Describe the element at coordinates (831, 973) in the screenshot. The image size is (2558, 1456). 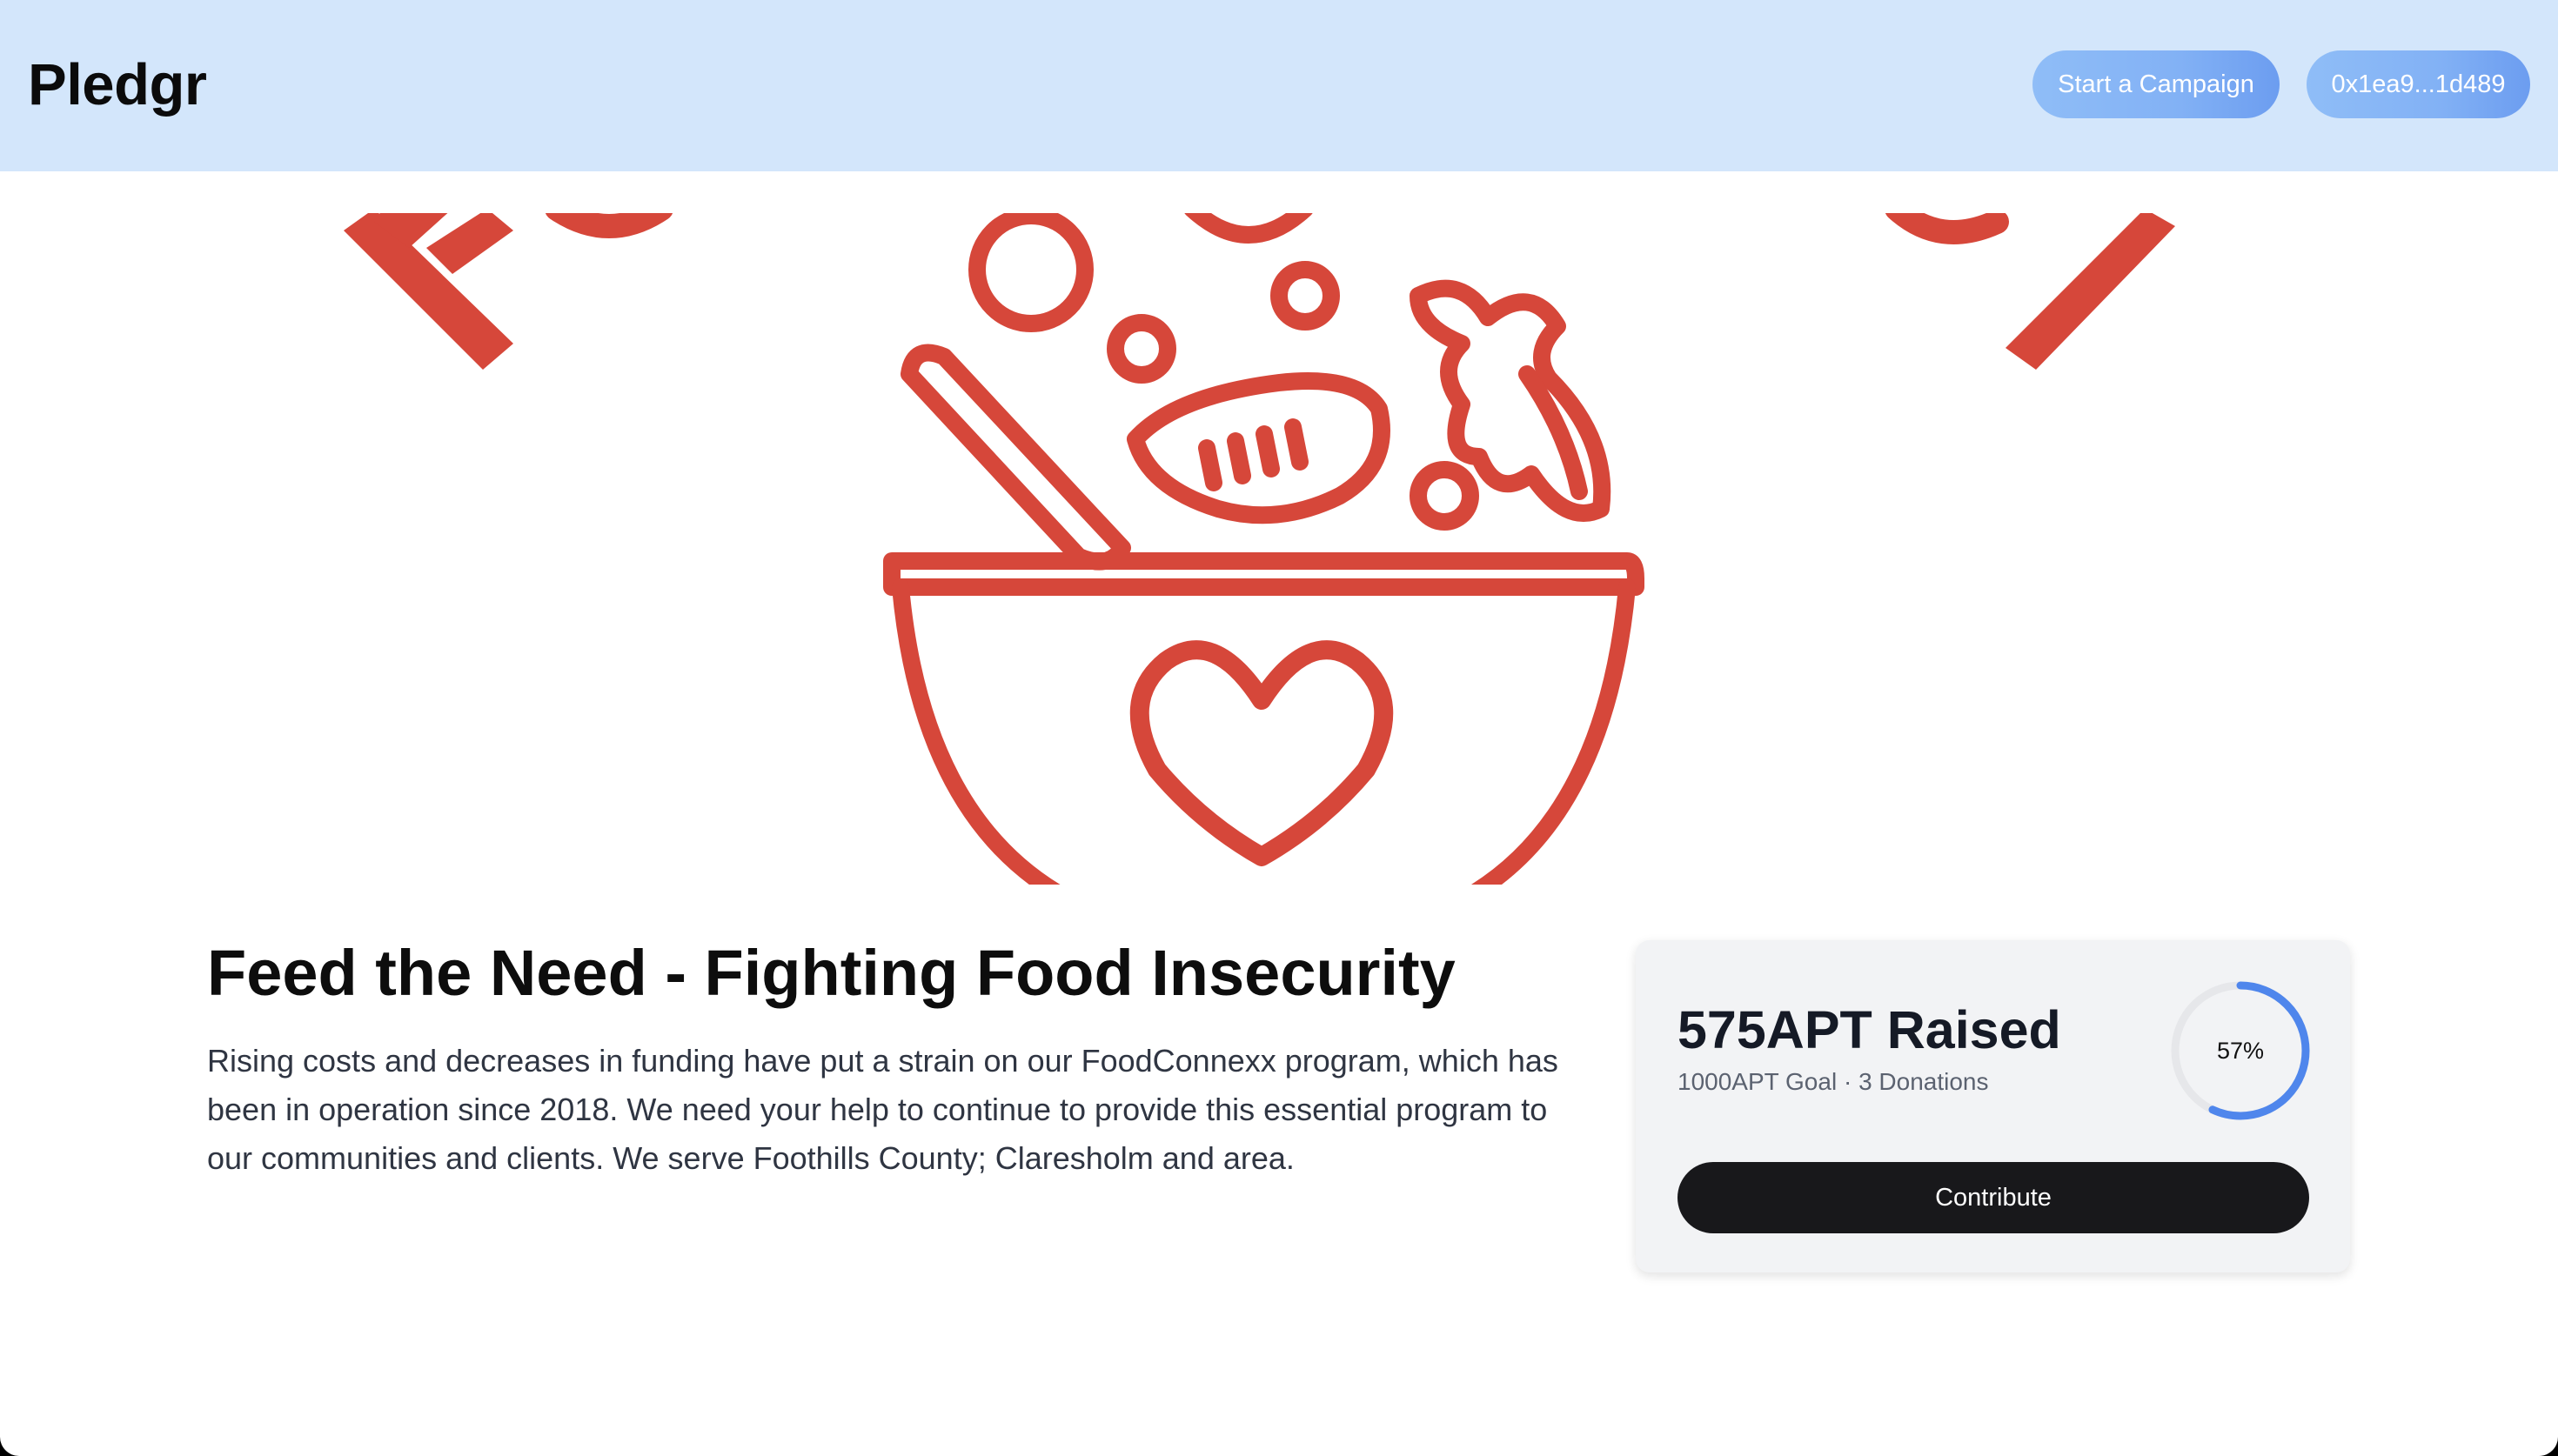
I see `campaign-title: Feed the Need - Fighting Food Insecurity` at that location.